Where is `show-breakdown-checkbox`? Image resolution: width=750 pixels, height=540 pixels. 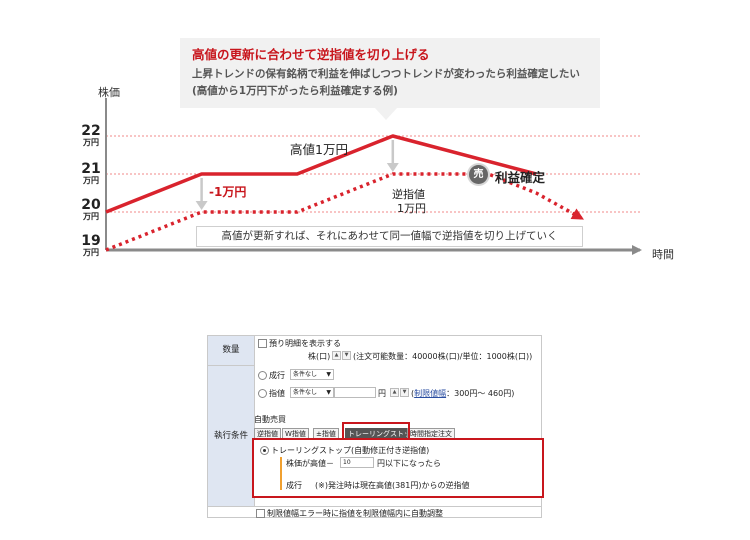
show-breakdown-checkbox is located at coordinates (262, 343).